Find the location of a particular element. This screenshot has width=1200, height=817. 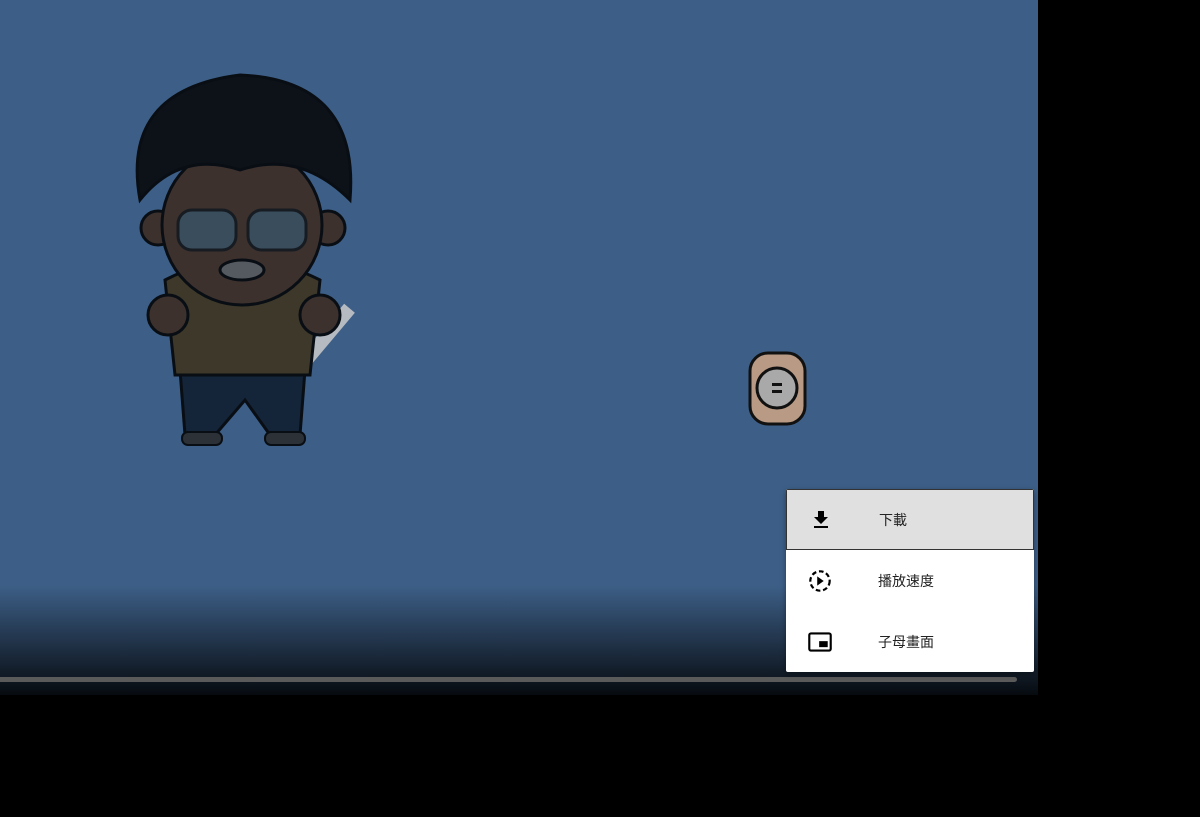

menu-item-label: 下載 is located at coordinates (893, 520).